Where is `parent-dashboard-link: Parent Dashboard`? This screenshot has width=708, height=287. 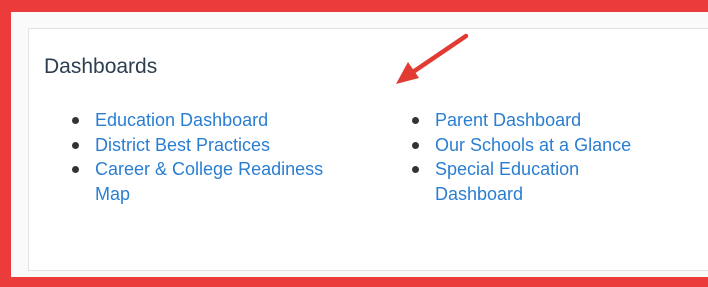
parent-dashboard-link: Parent Dashboard is located at coordinates (508, 120).